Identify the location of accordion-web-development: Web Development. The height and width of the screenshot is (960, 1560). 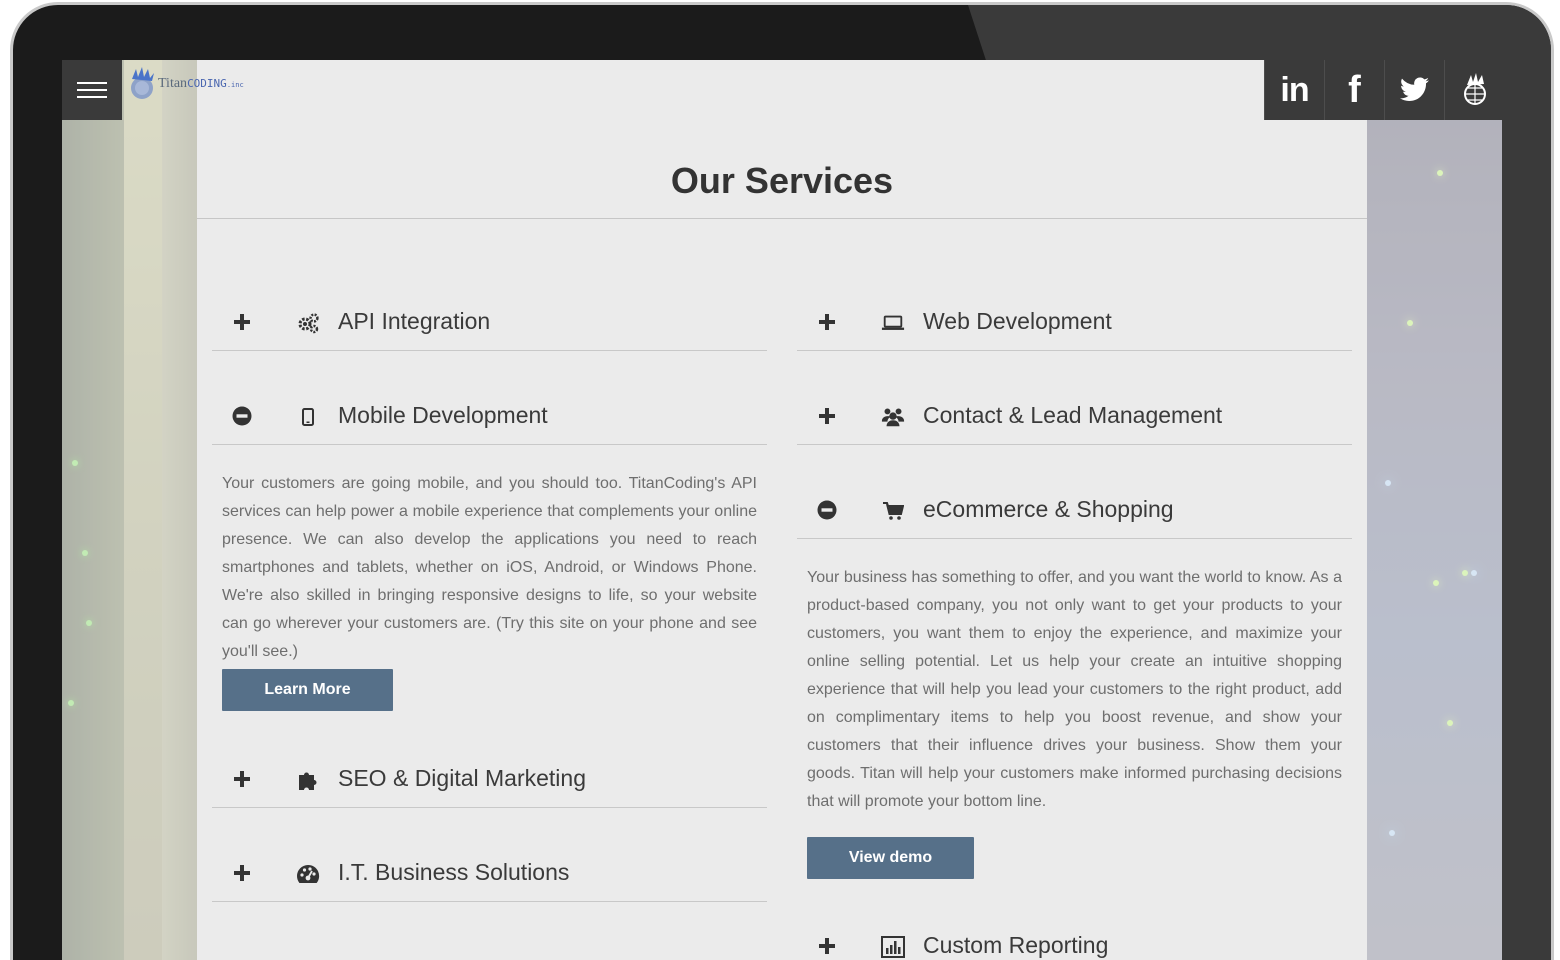
(1074, 325).